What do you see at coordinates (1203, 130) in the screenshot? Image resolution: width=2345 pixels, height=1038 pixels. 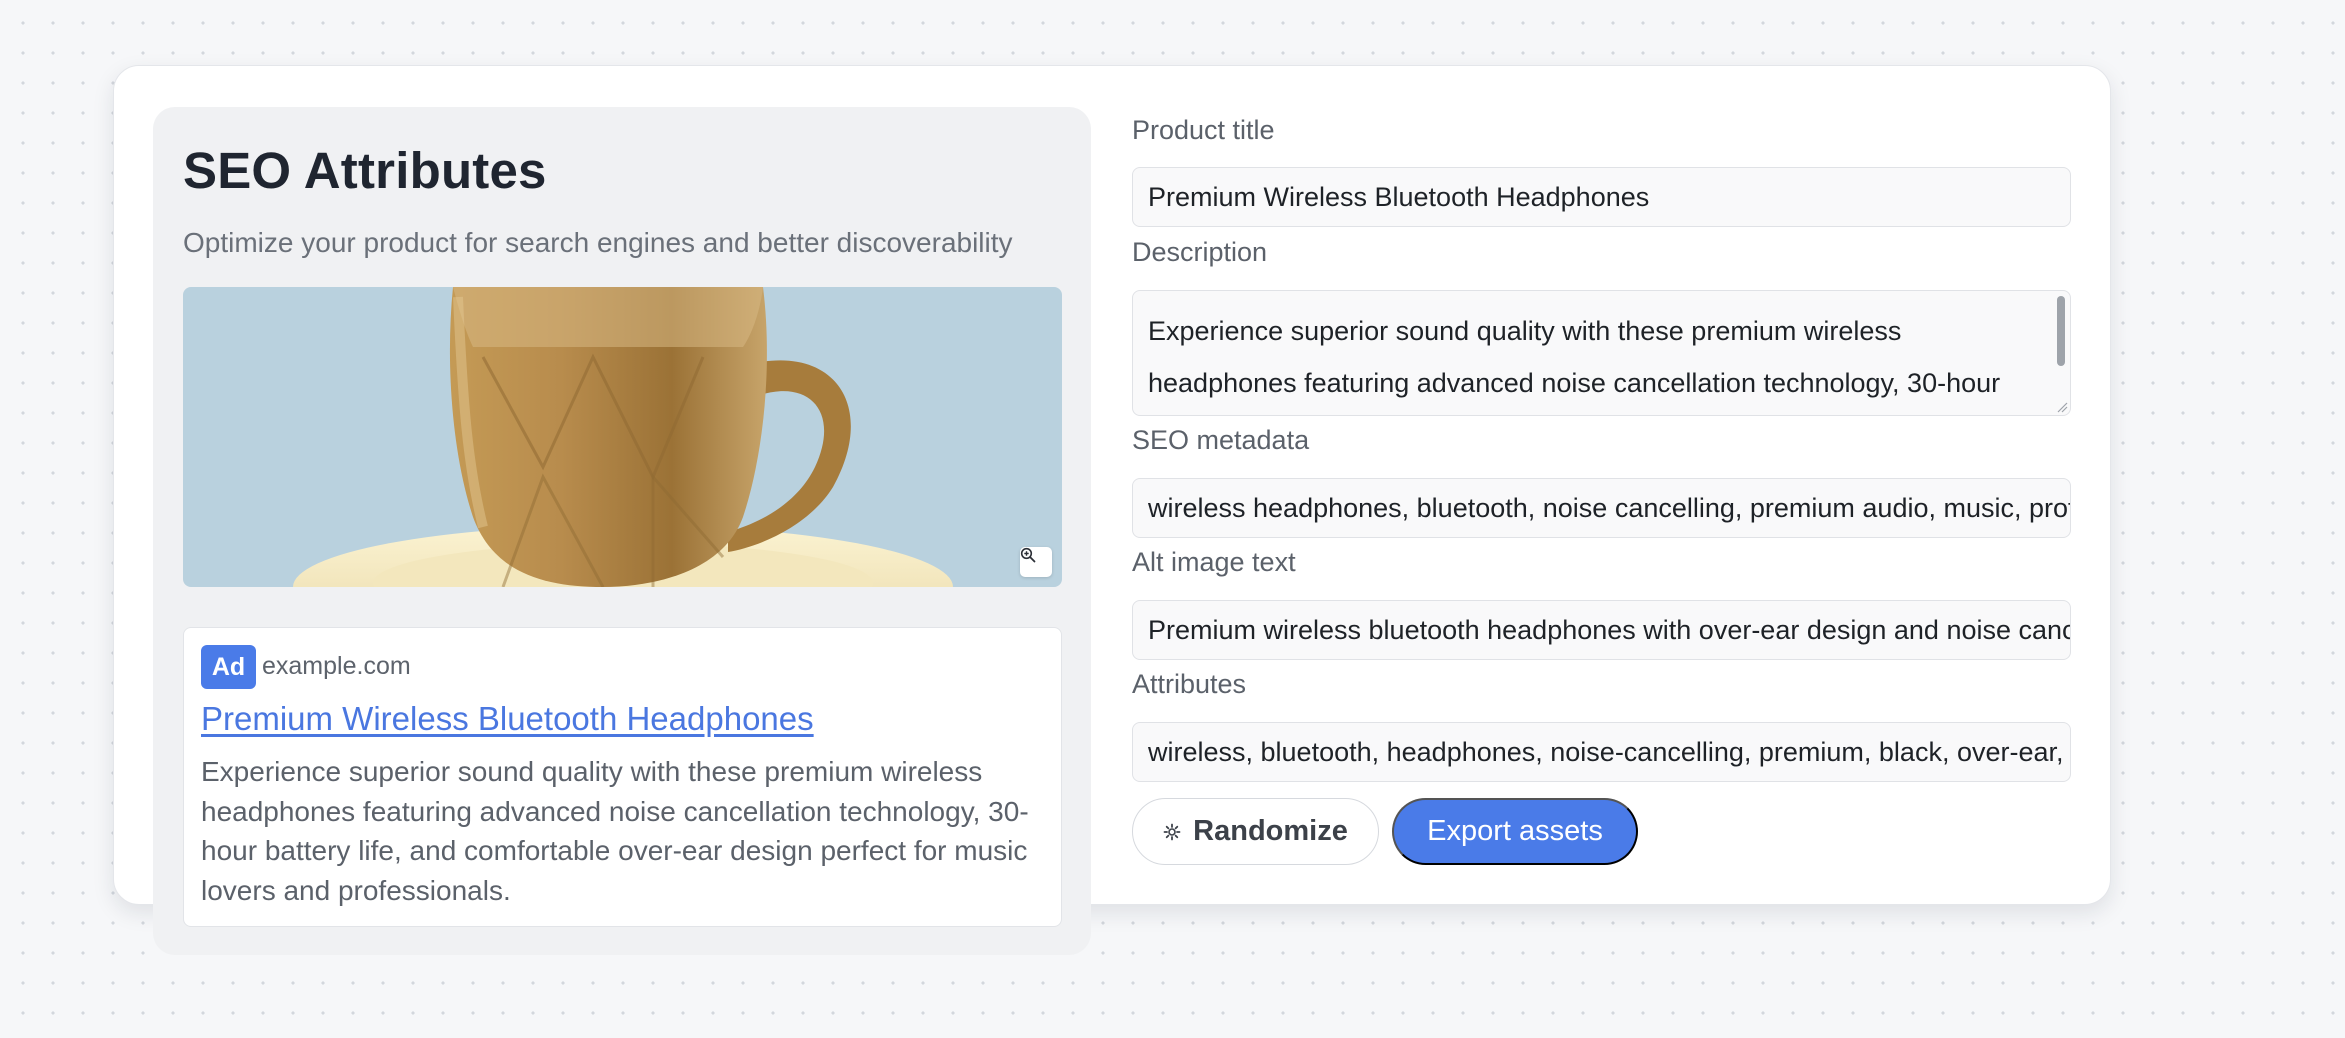 I see `product-title-label: Product title` at bounding box center [1203, 130].